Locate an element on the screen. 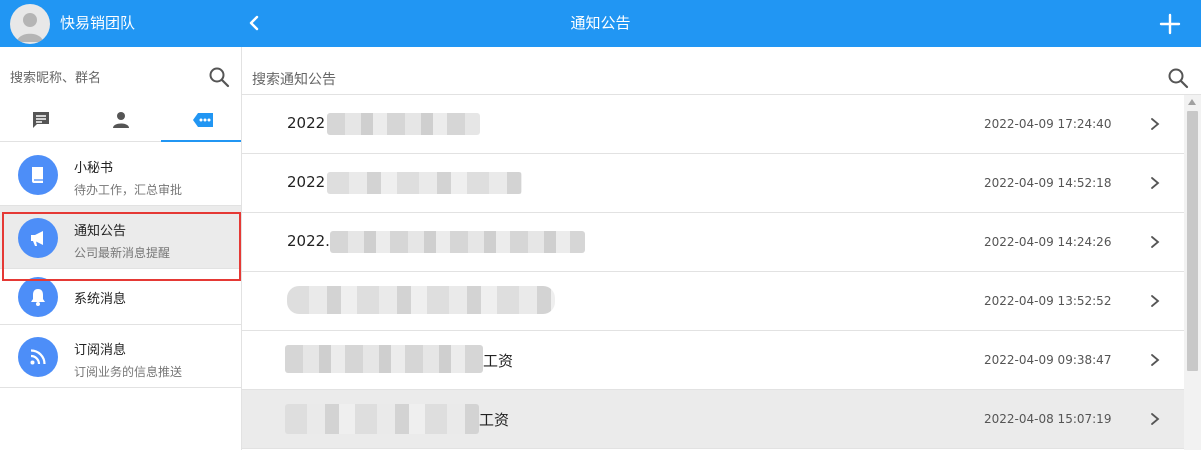  bell-icon is located at coordinates (38, 297).